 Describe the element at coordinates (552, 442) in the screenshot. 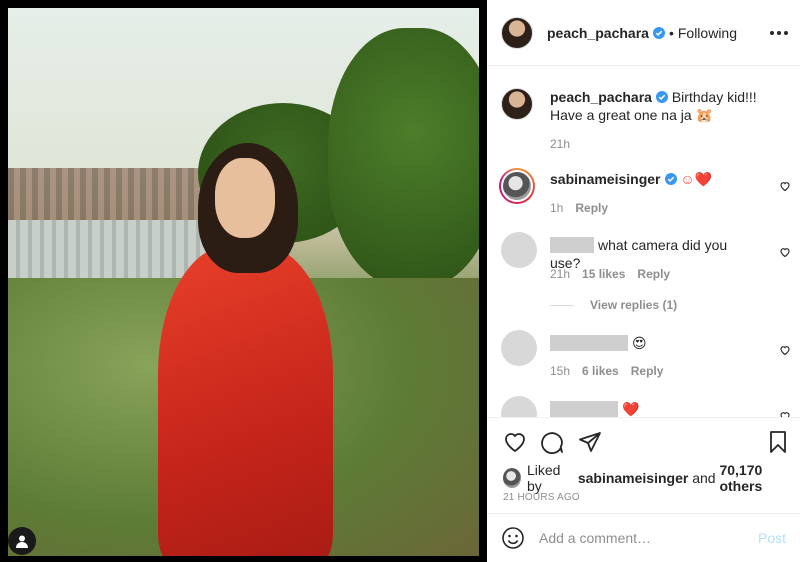

I see `speech-bubble-icon` at that location.